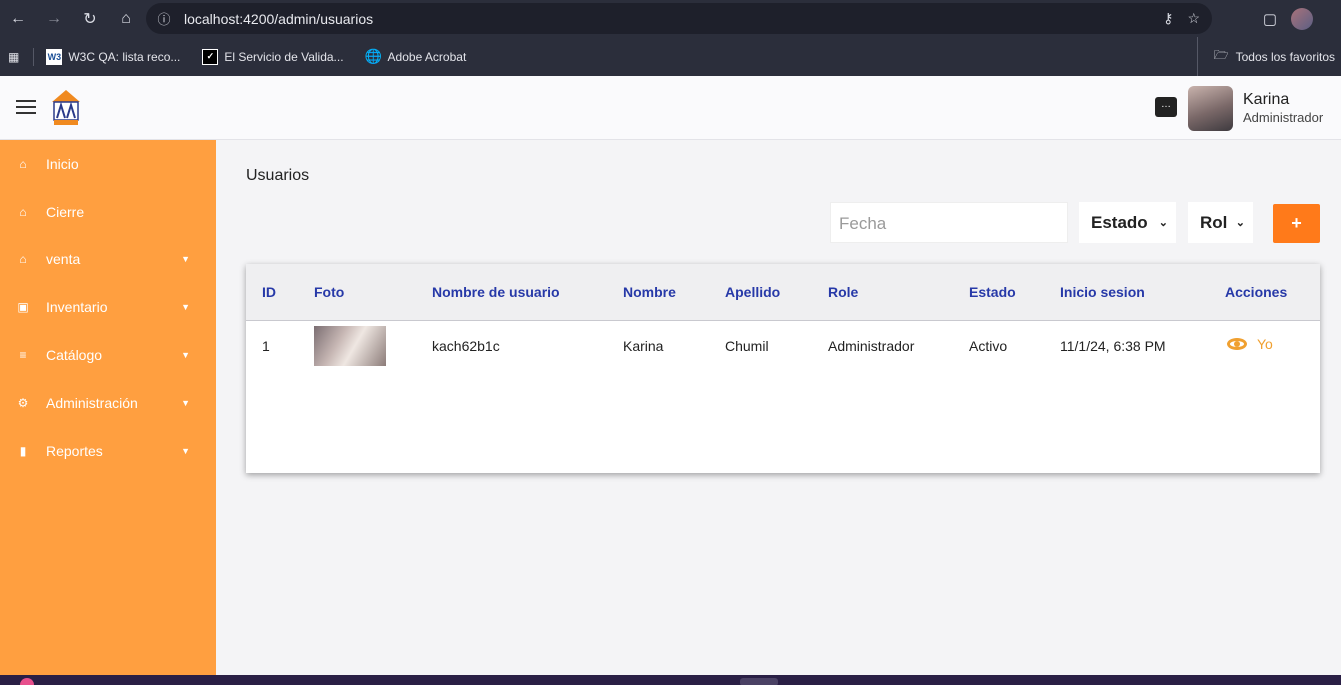 Image resolution: width=1341 pixels, height=685 pixels. I want to click on rol-select: Rol ⌄, so click(1220, 222).